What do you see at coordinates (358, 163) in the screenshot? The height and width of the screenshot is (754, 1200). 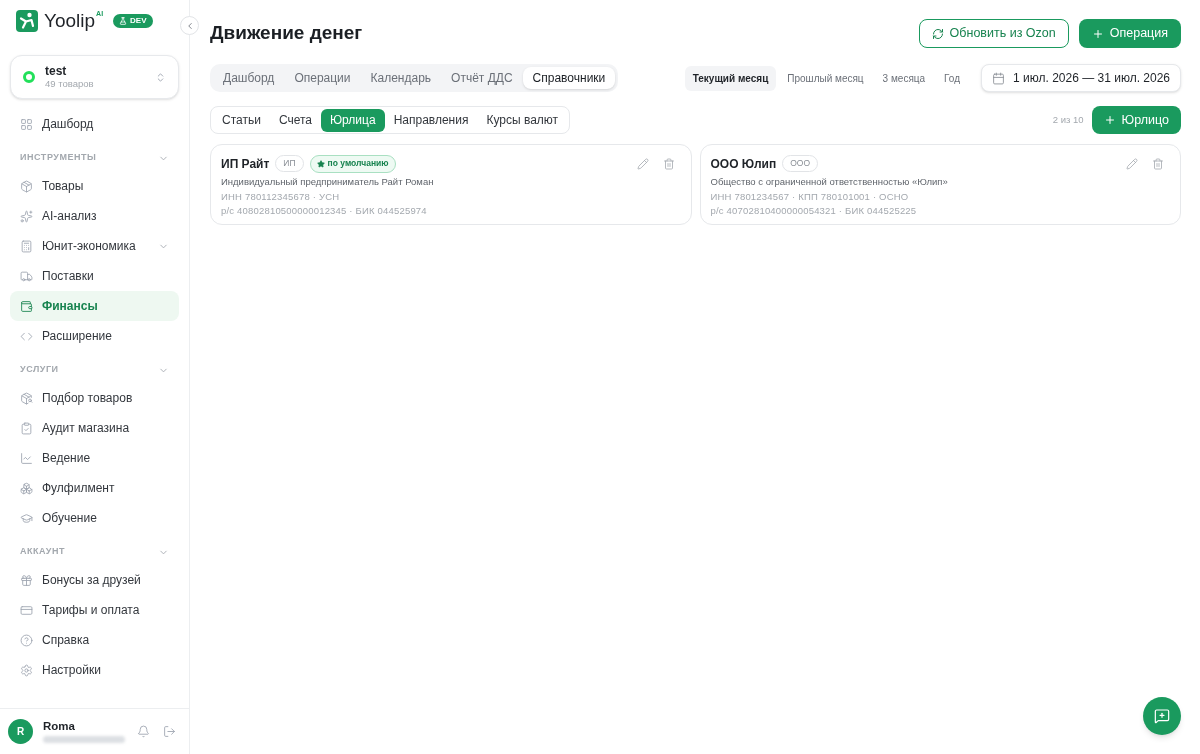 I see `badge-label: по умолчанию` at bounding box center [358, 163].